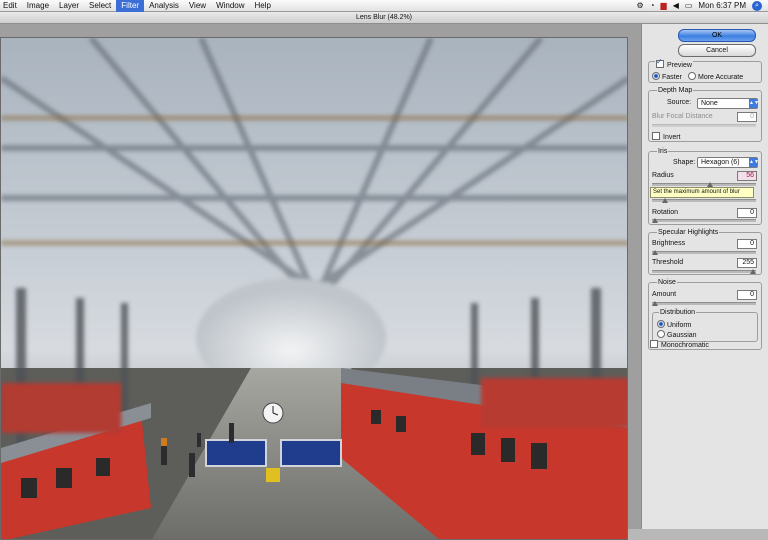 This screenshot has width=768, height=540. What do you see at coordinates (721, 77) in the screenshot?
I see `more-accurate-label: More Accurate` at bounding box center [721, 77].